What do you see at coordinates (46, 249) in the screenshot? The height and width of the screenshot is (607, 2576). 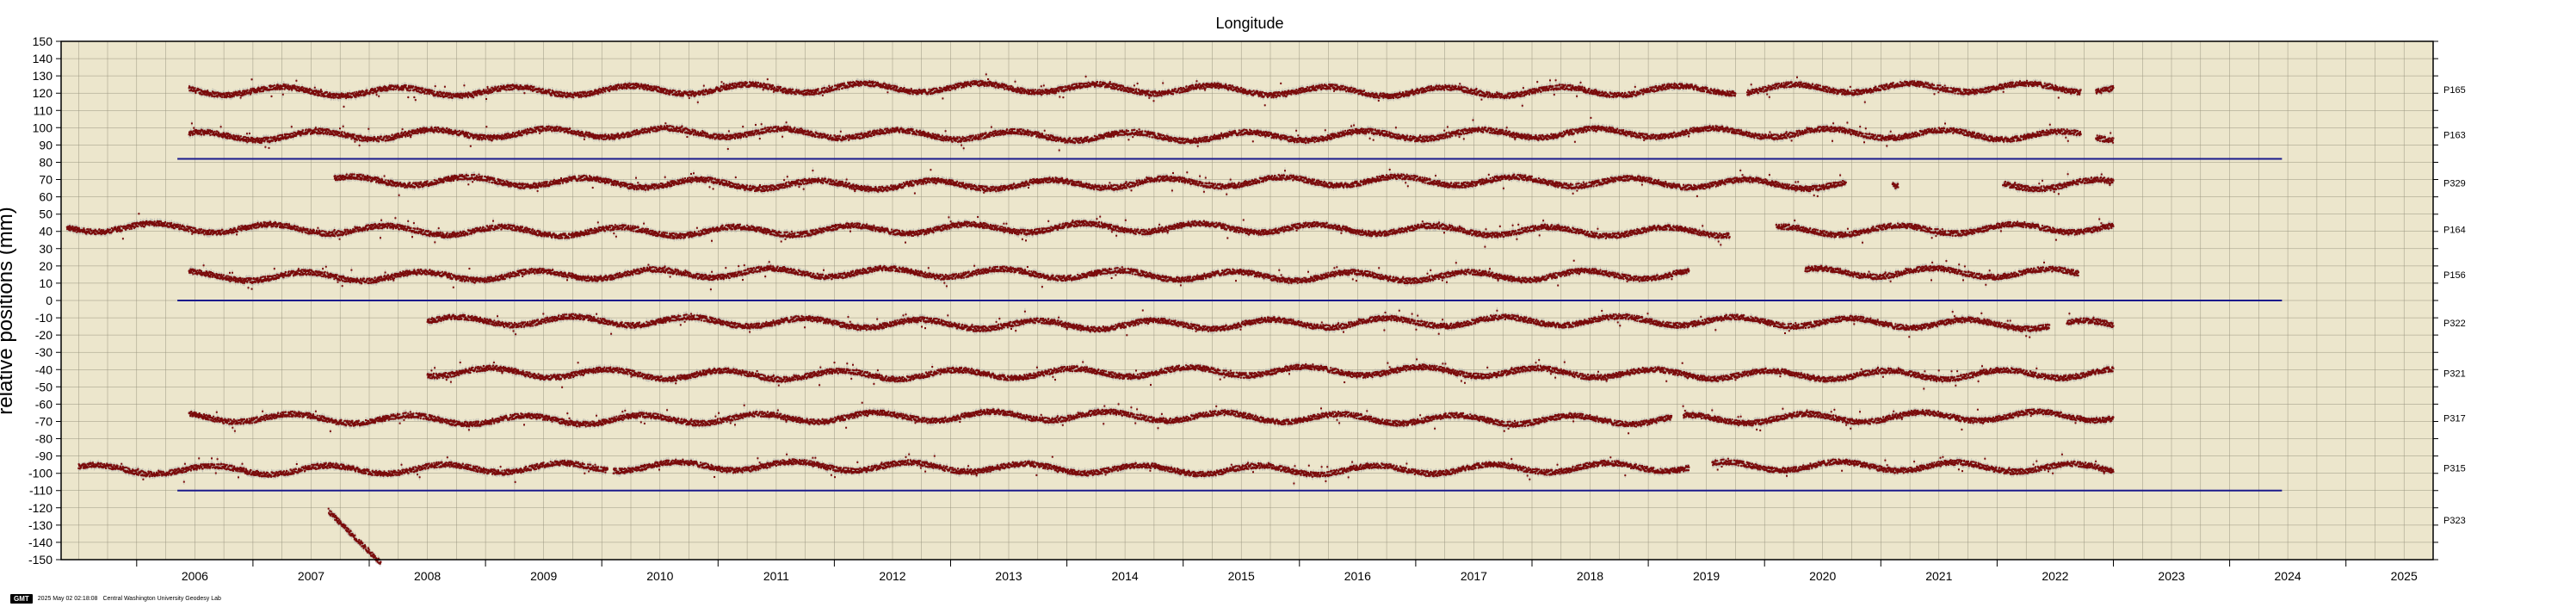 I see `y-tick-label: 30` at bounding box center [46, 249].